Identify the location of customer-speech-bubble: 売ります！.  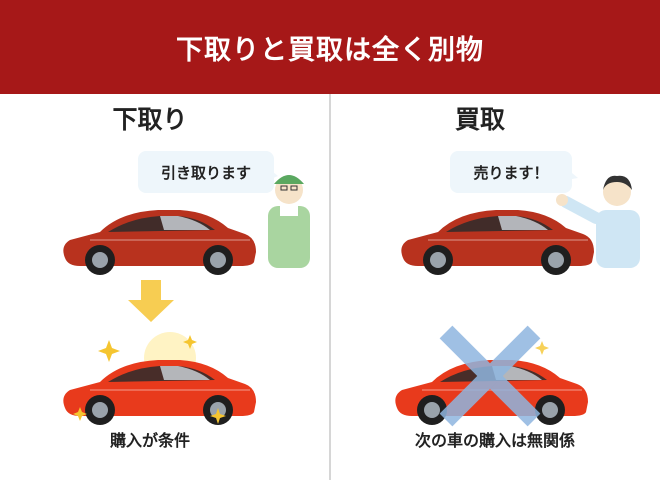
(511, 172).